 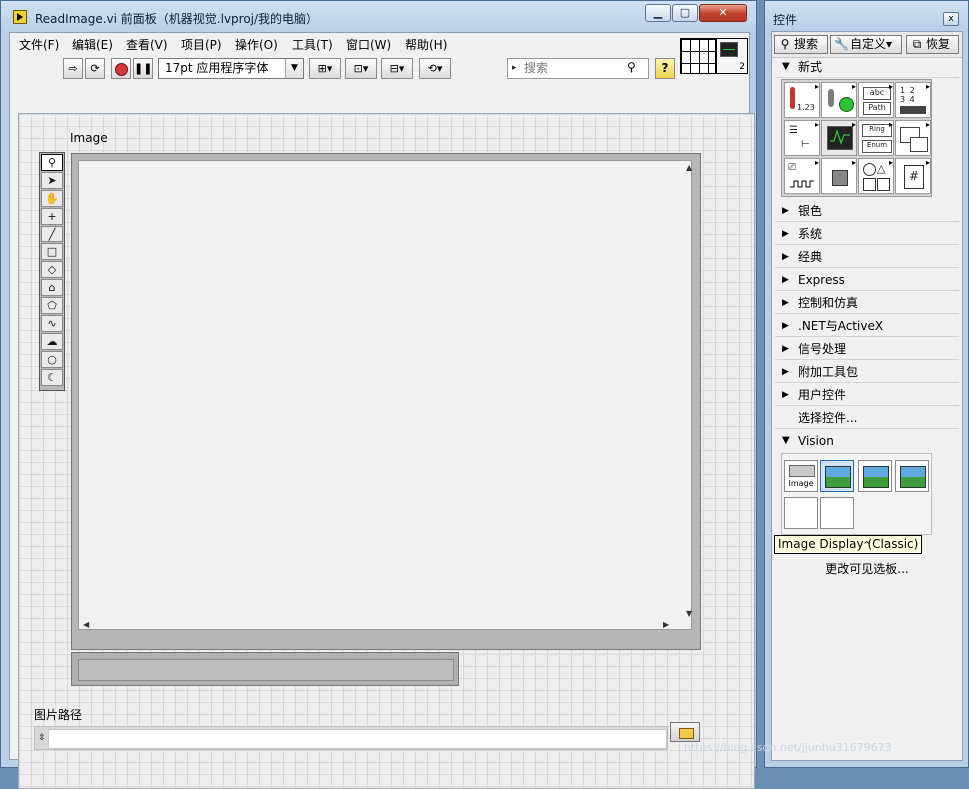 I want to click on vertical-scrollbar: ▲ ▼, so click(x=690, y=396).